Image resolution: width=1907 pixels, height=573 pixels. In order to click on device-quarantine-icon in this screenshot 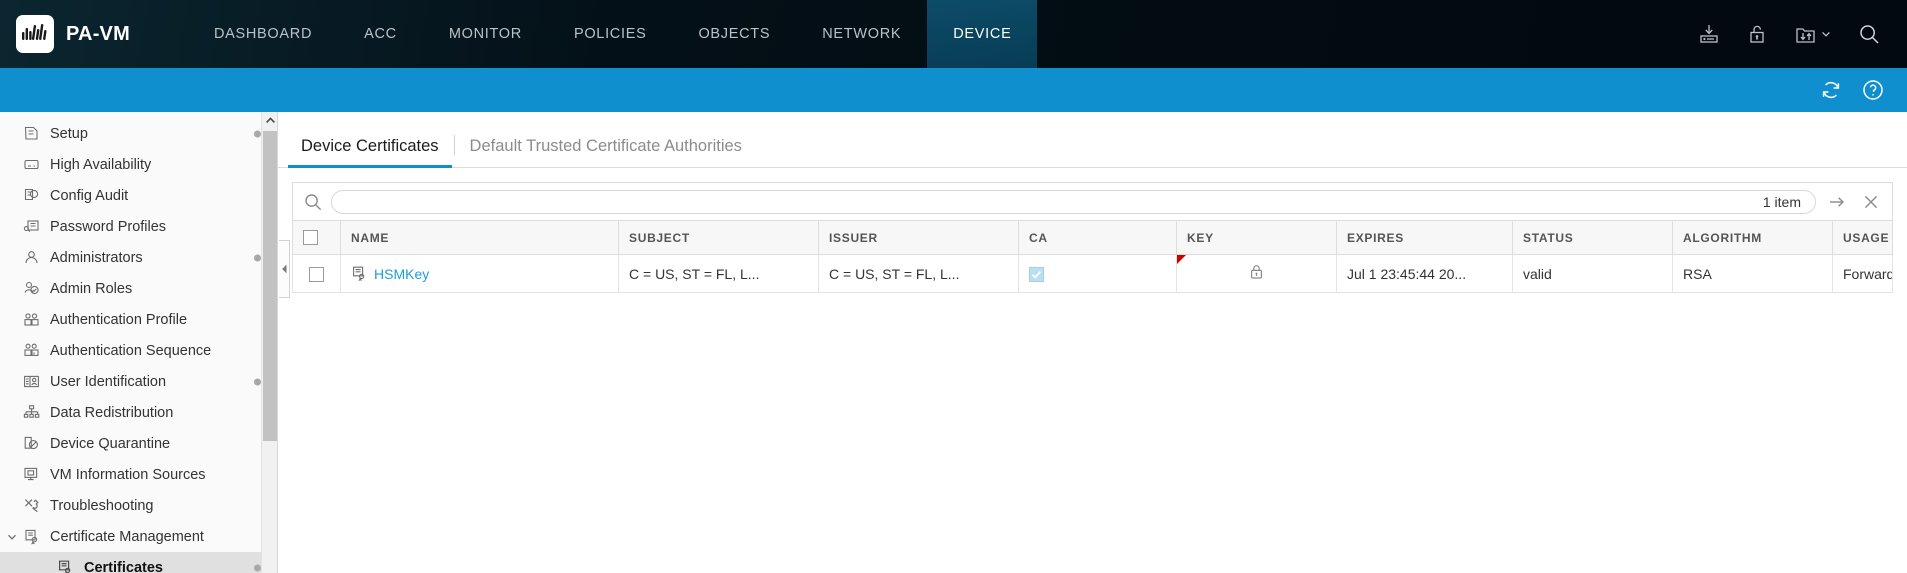, I will do `click(31, 443)`.